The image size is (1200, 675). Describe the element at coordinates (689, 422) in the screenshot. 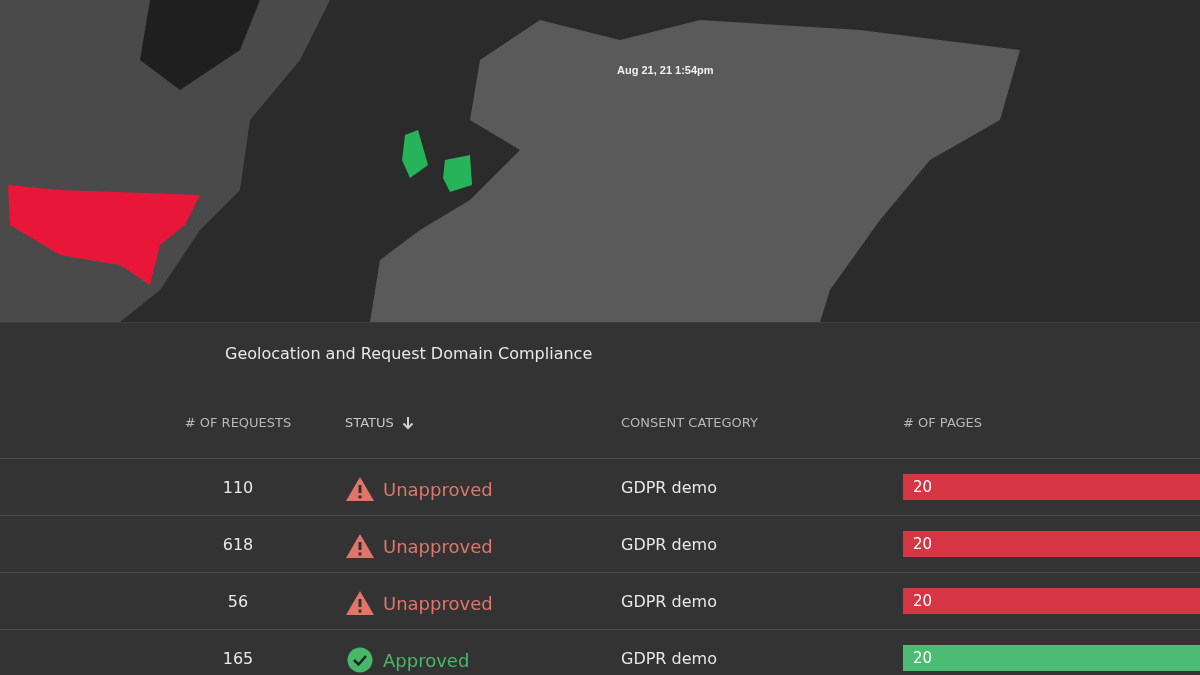

I see `column-header: CONSENT CATEGORY` at that location.